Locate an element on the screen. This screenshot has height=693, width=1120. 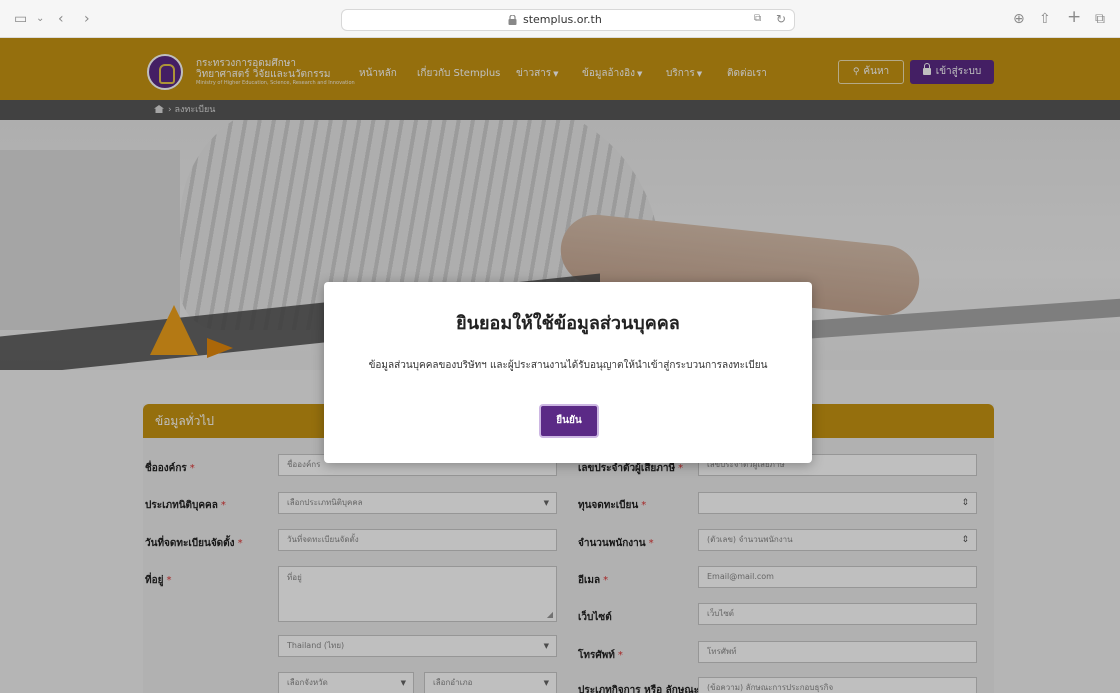
share-icon: ⇧ is located at coordinates (1045, 19).